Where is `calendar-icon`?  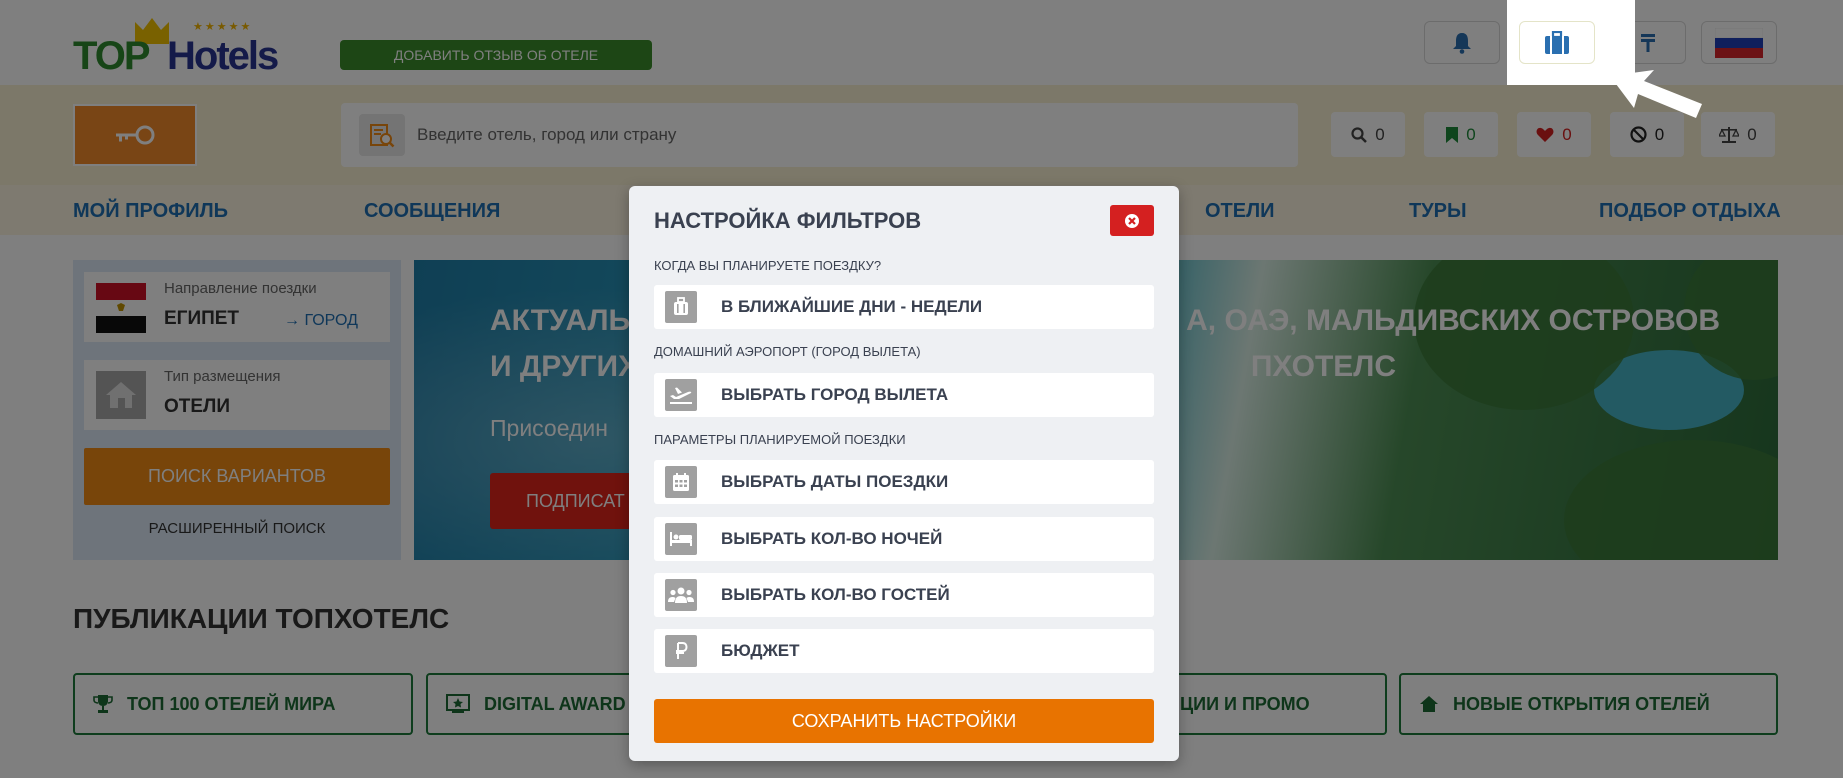 calendar-icon is located at coordinates (681, 482).